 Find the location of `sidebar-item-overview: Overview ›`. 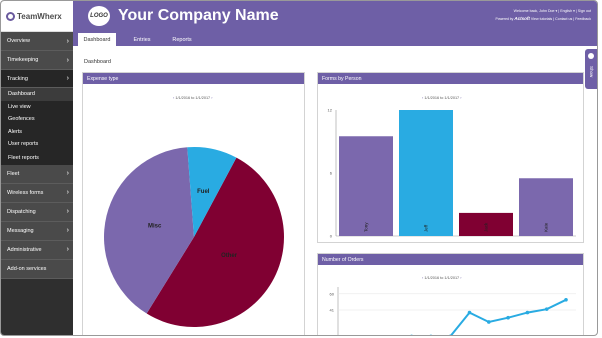

sidebar-item-overview: Overview › is located at coordinates (37, 41).